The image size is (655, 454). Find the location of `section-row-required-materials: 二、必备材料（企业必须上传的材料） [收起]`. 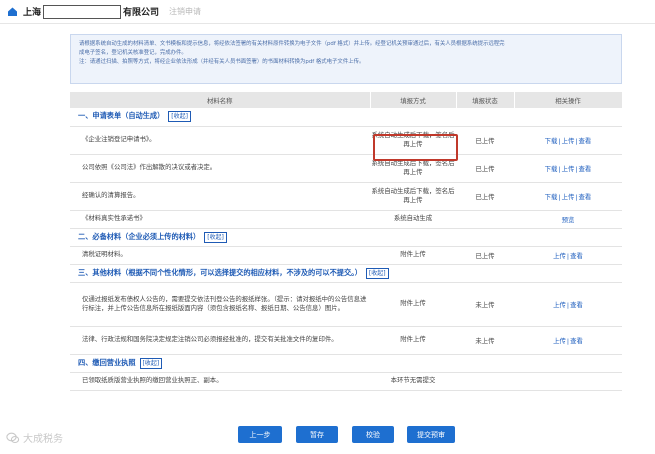

section-row-required-materials: 二、必备材料（企业必须上传的材料） [收起] is located at coordinates (346, 237).